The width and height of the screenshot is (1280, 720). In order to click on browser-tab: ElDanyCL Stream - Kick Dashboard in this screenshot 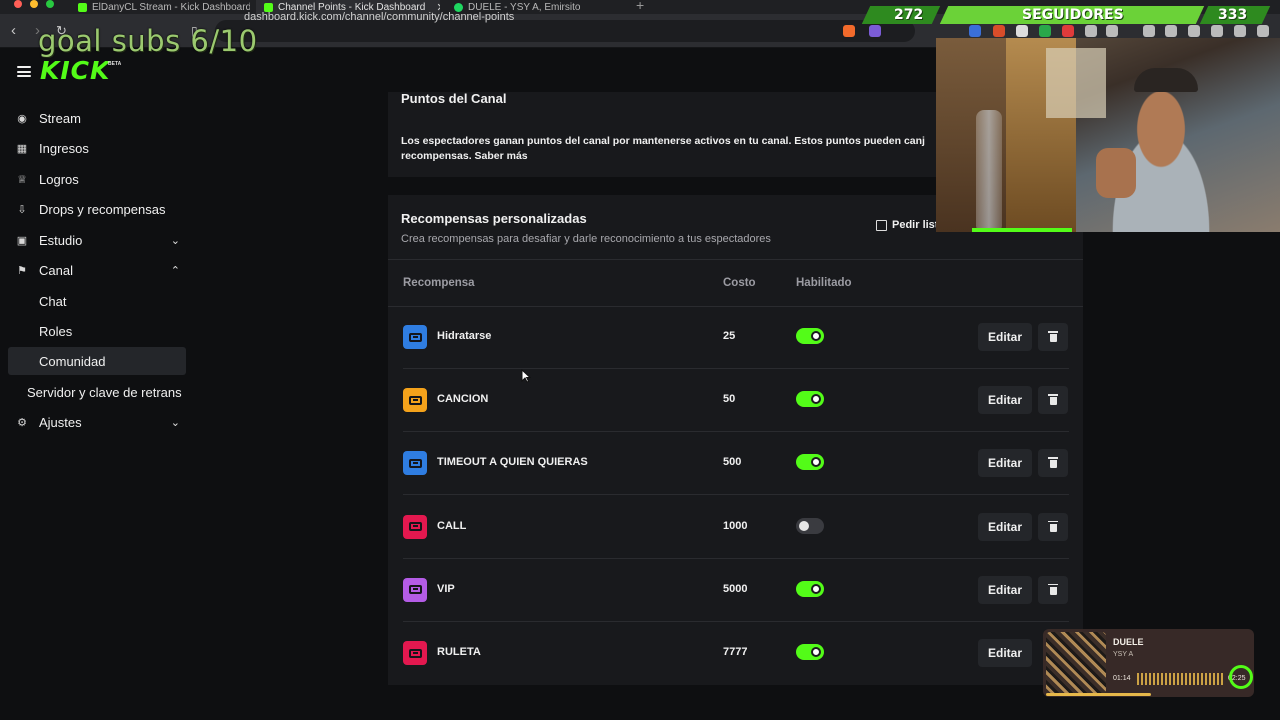, I will do `click(160, 7)`.